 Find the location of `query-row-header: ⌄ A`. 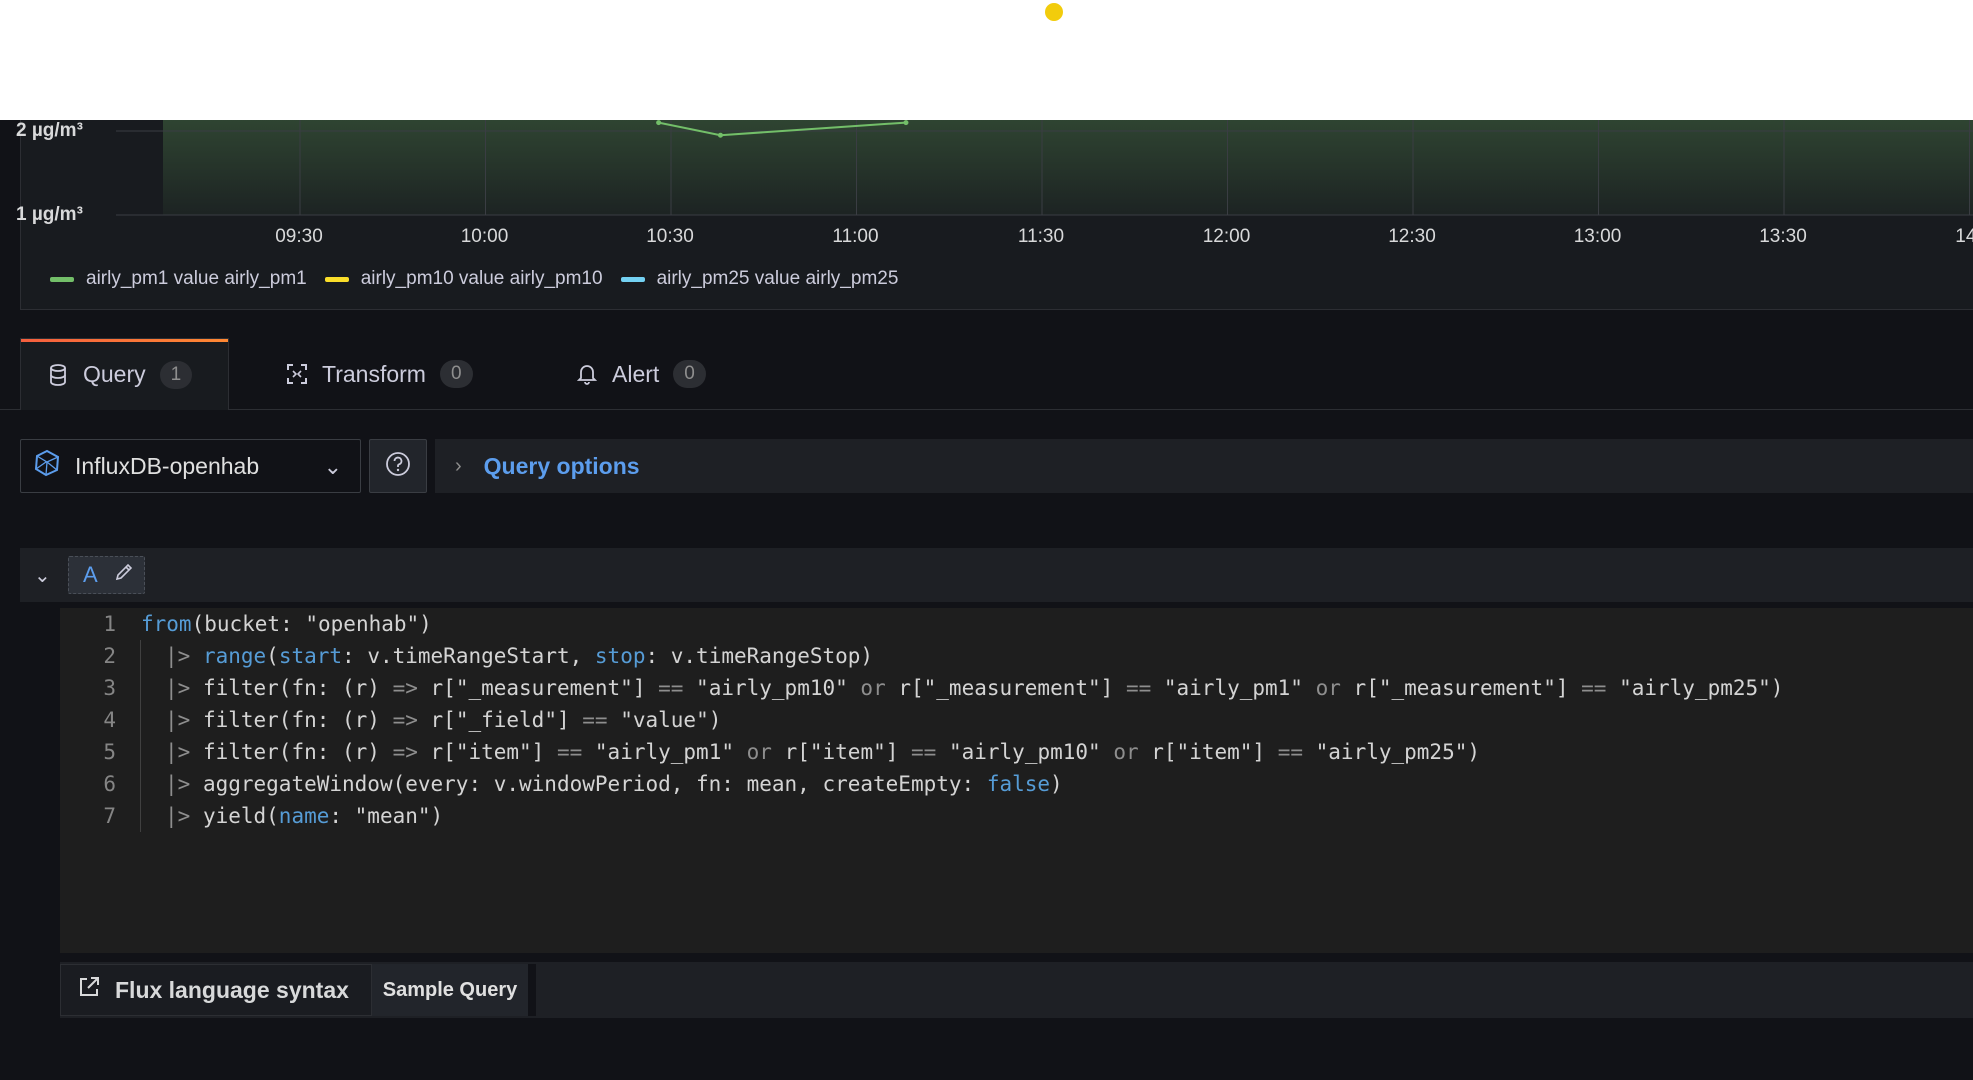

query-row-header: ⌄ A is located at coordinates (996, 575).